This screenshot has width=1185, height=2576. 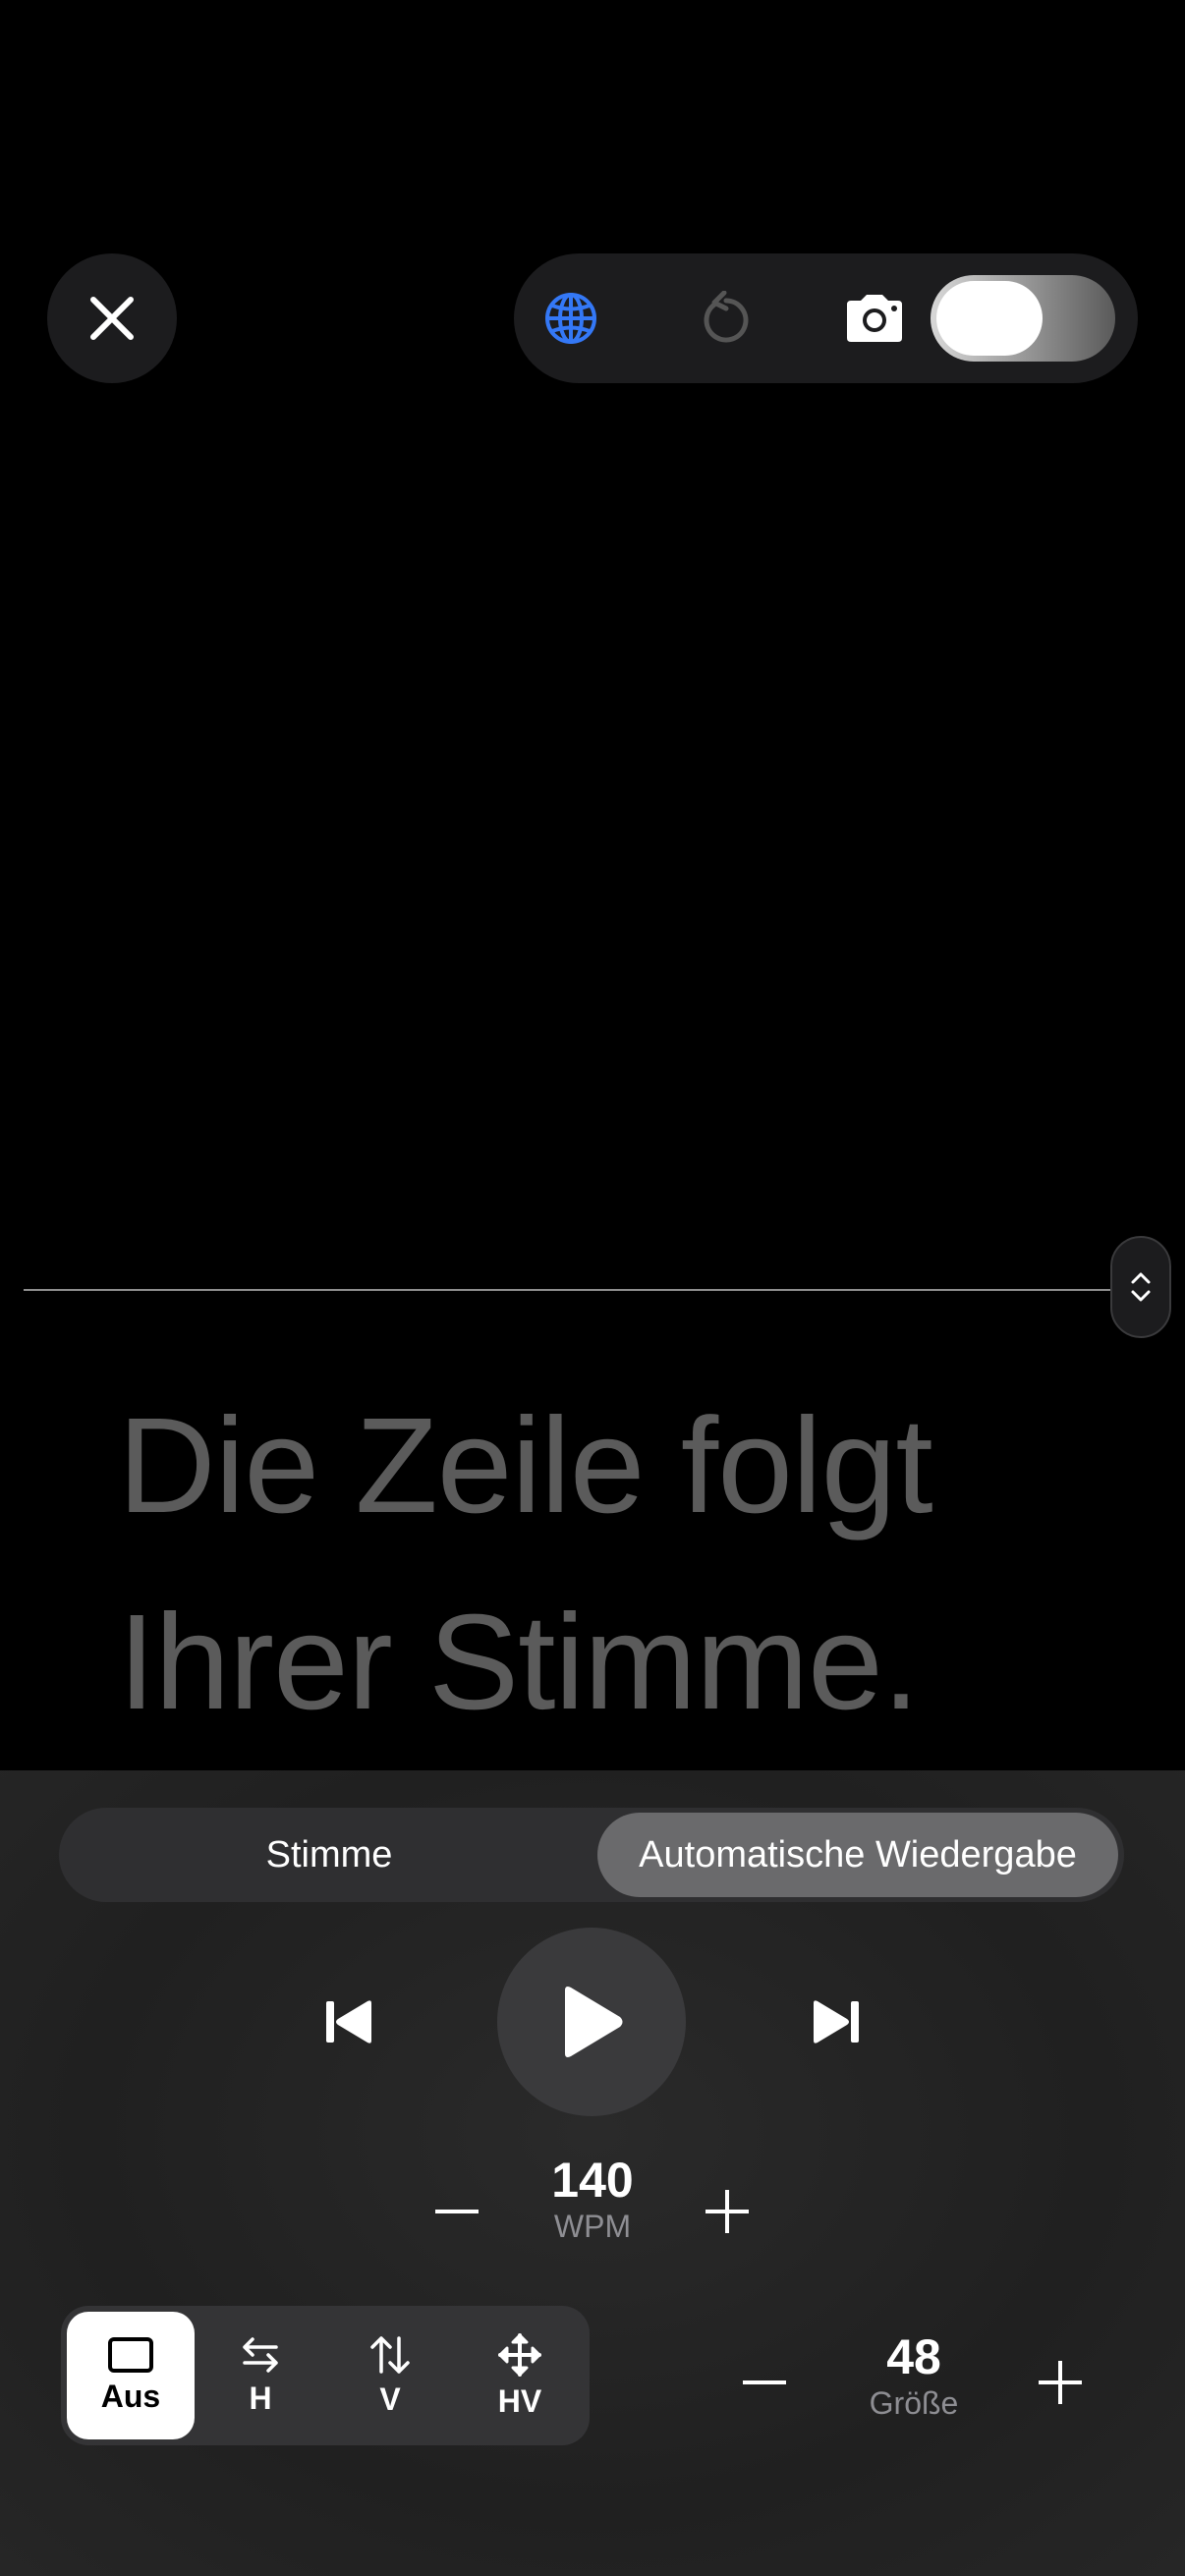 I want to click on globe-icon, so click(x=571, y=318).